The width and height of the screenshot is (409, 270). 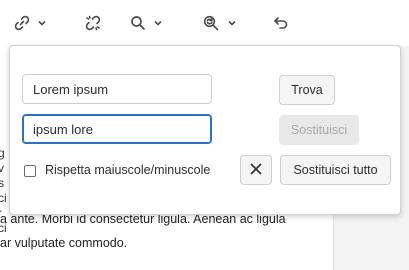 I want to click on unlink-icon, so click(x=93, y=23).